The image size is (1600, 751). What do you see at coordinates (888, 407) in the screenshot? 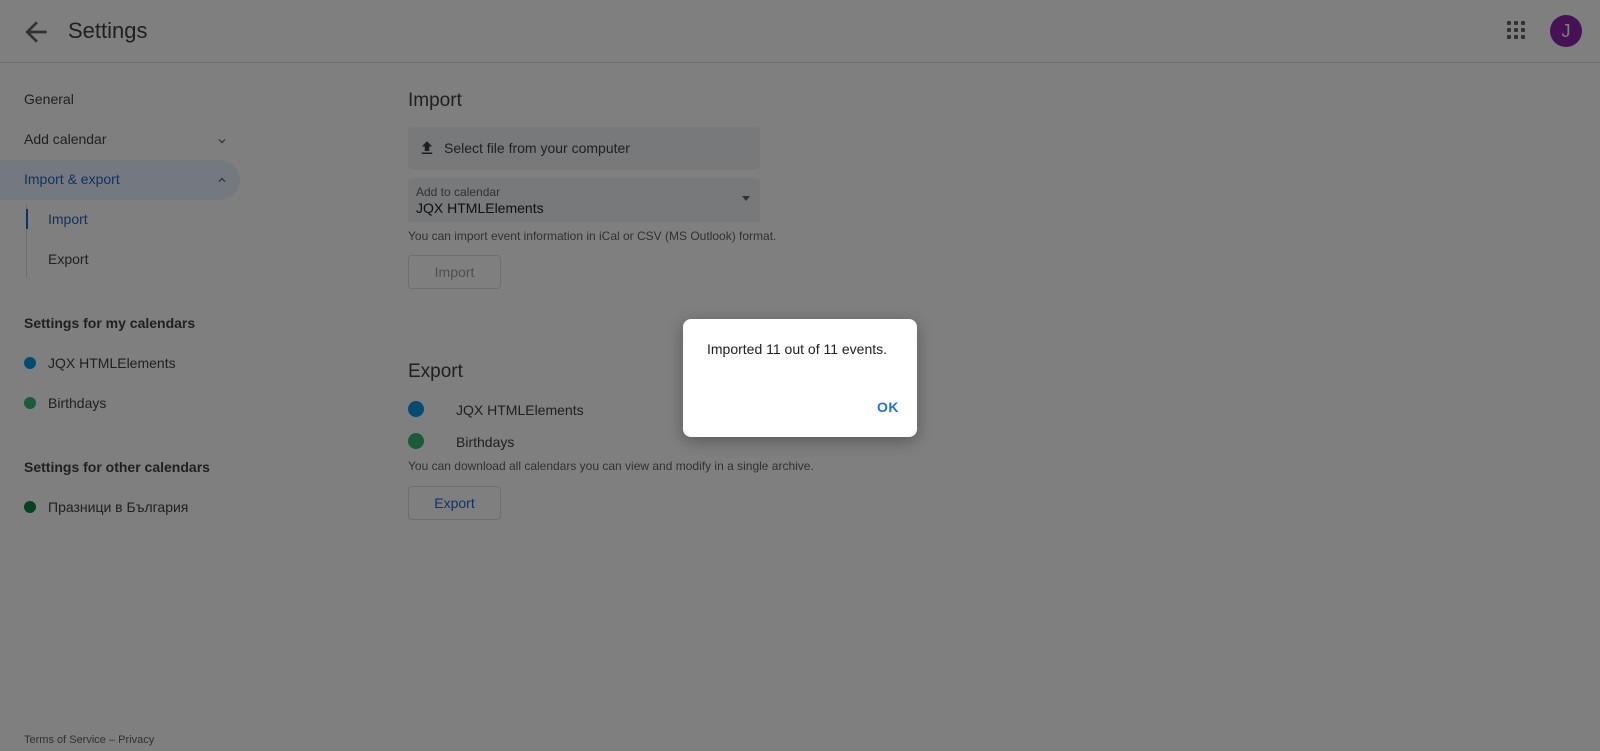
I see `ok-button: OK` at bounding box center [888, 407].